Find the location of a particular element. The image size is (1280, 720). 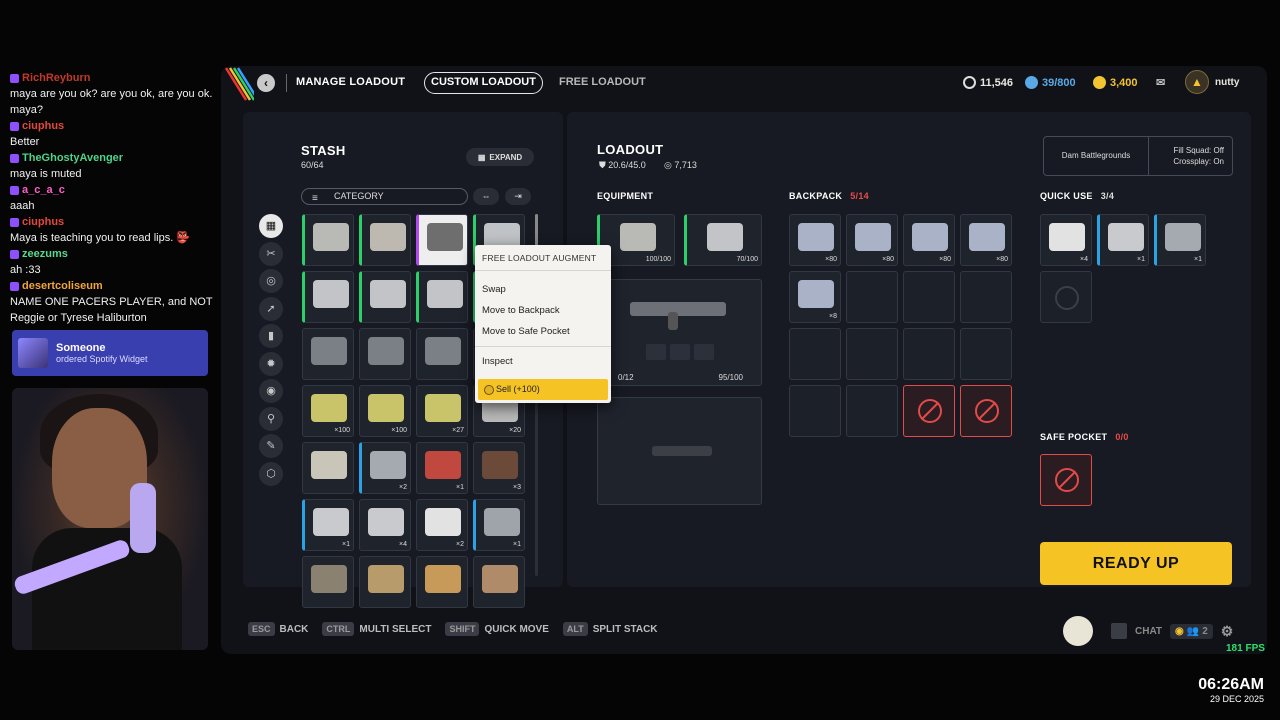

tool-icon: ⚲ is located at coordinates (271, 418).